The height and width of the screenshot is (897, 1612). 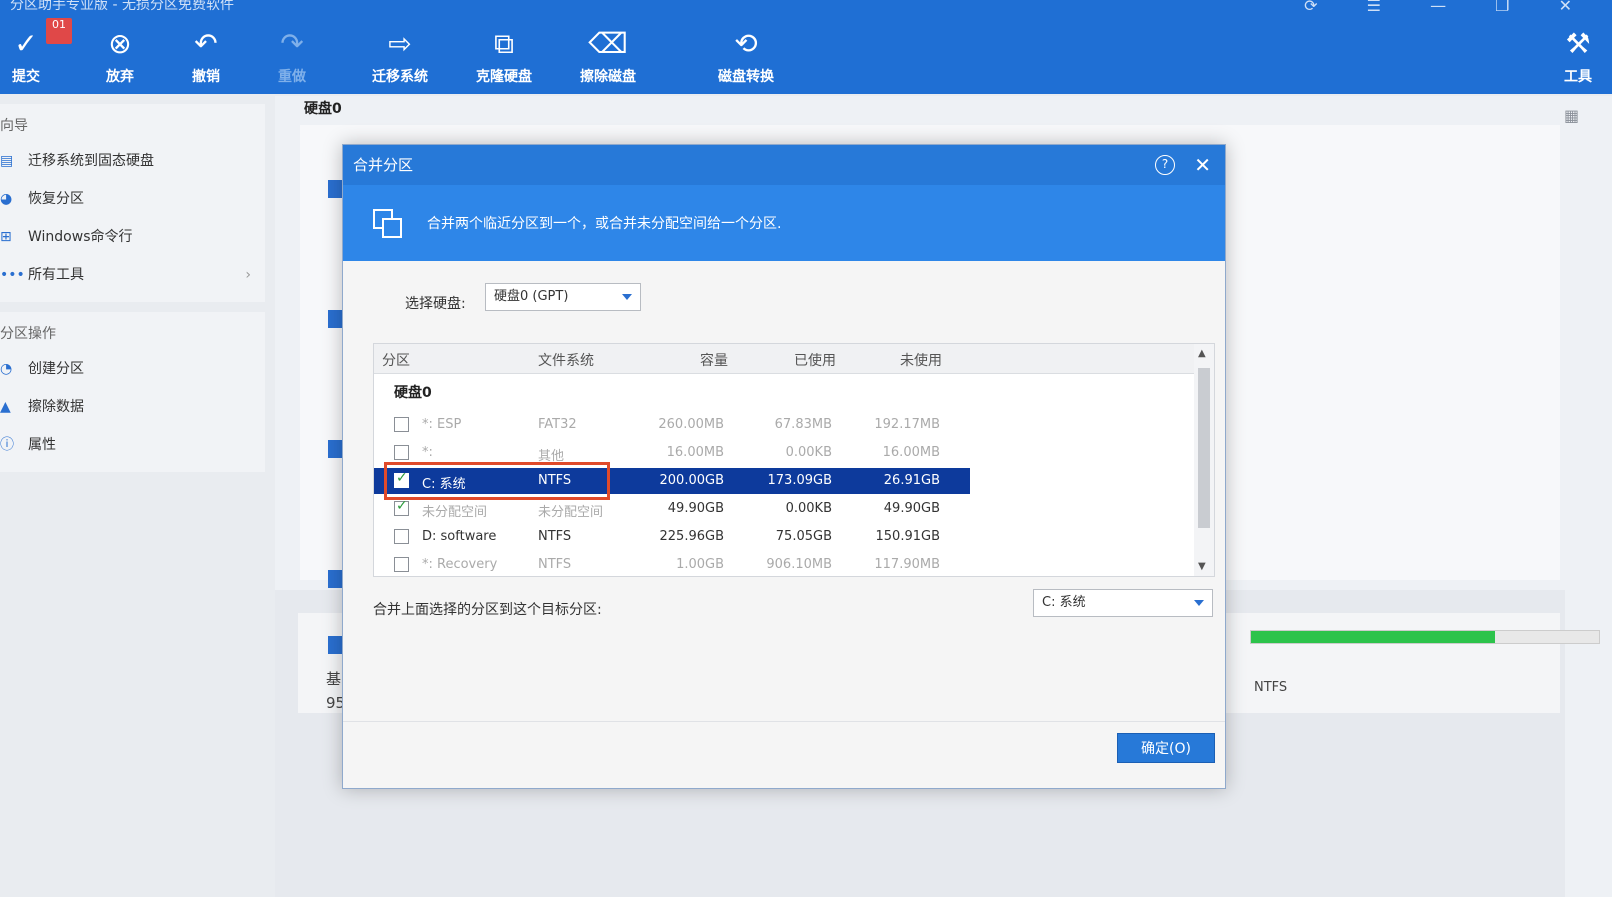 What do you see at coordinates (1204, 448) in the screenshot?
I see `scroll-thumb` at bounding box center [1204, 448].